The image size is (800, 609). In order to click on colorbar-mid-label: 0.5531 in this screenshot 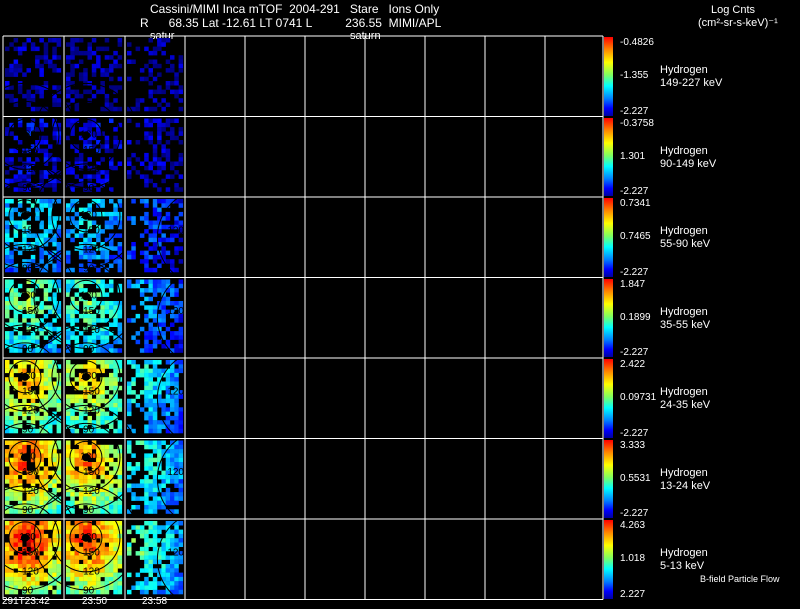, I will do `click(635, 478)`.